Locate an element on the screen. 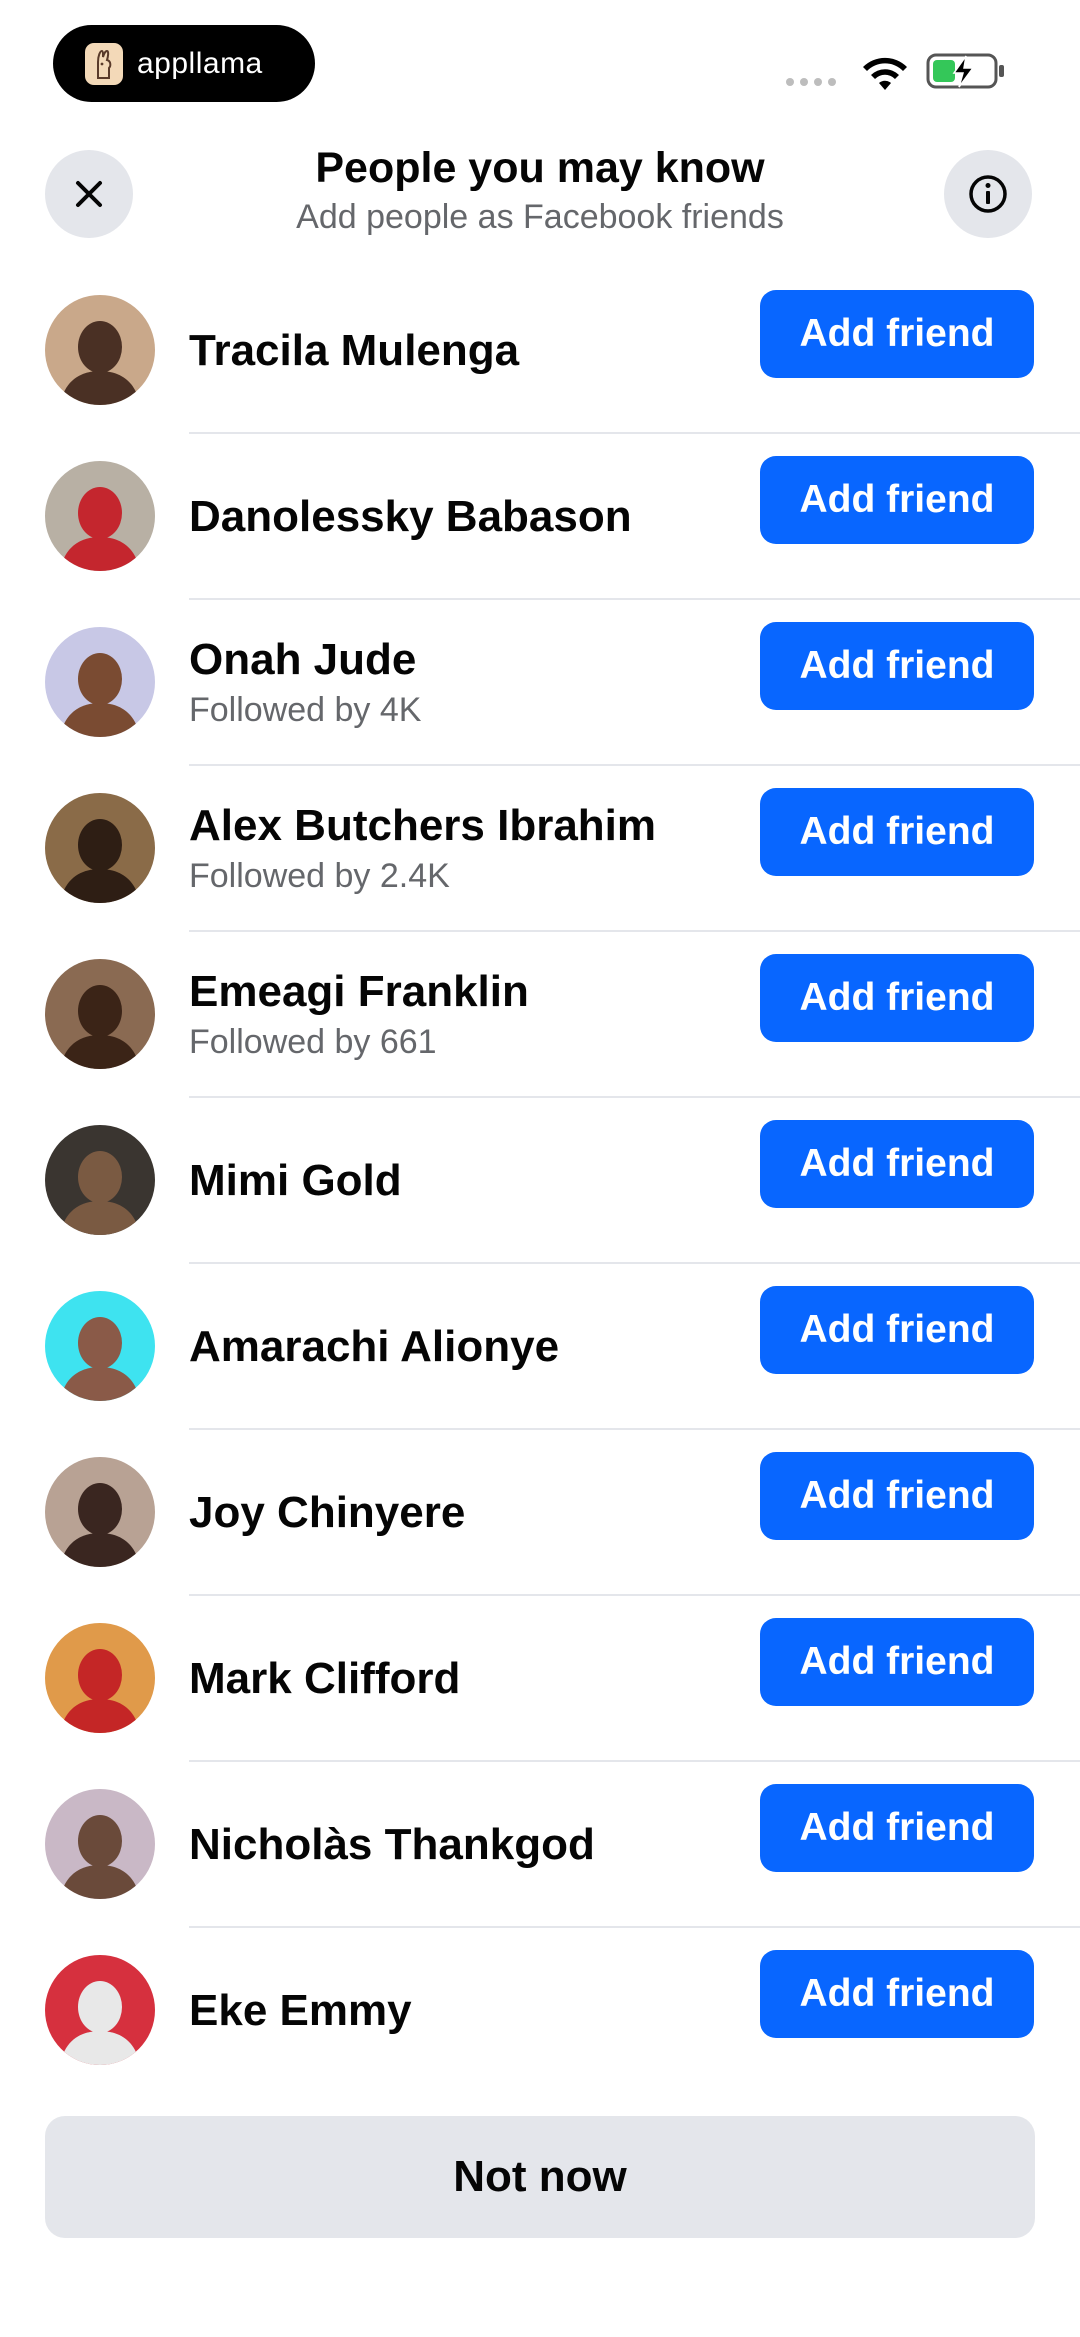 Image resolution: width=1080 pixels, height=2337 pixels. person-row: Nicholàs Thankgod Add friend is located at coordinates (540, 1845).